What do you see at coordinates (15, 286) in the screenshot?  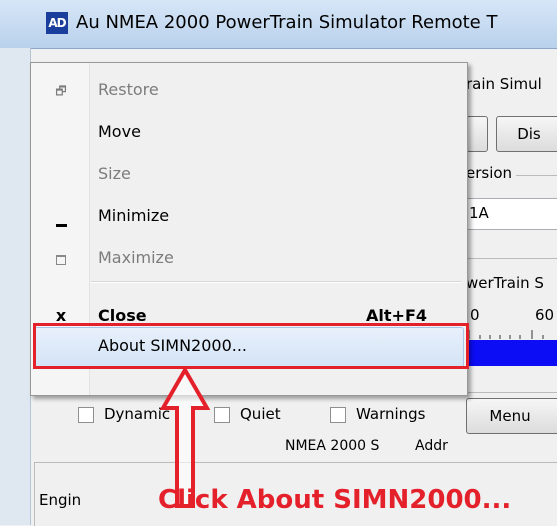 I see `left-window-edge` at bounding box center [15, 286].